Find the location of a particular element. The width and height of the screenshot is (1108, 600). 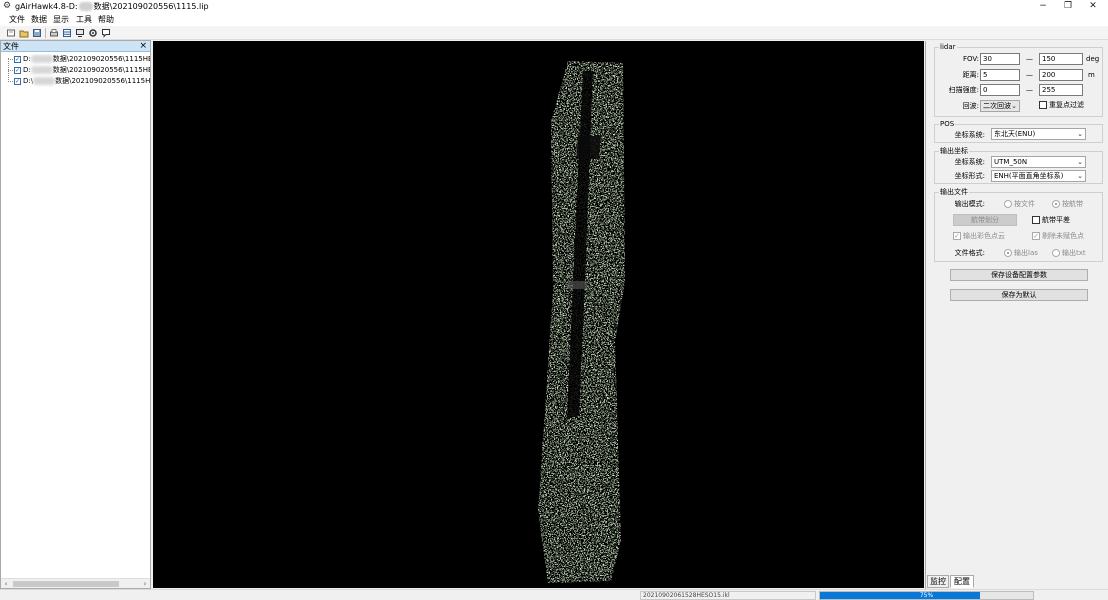

toolbar-separator is located at coordinates (45, 33).